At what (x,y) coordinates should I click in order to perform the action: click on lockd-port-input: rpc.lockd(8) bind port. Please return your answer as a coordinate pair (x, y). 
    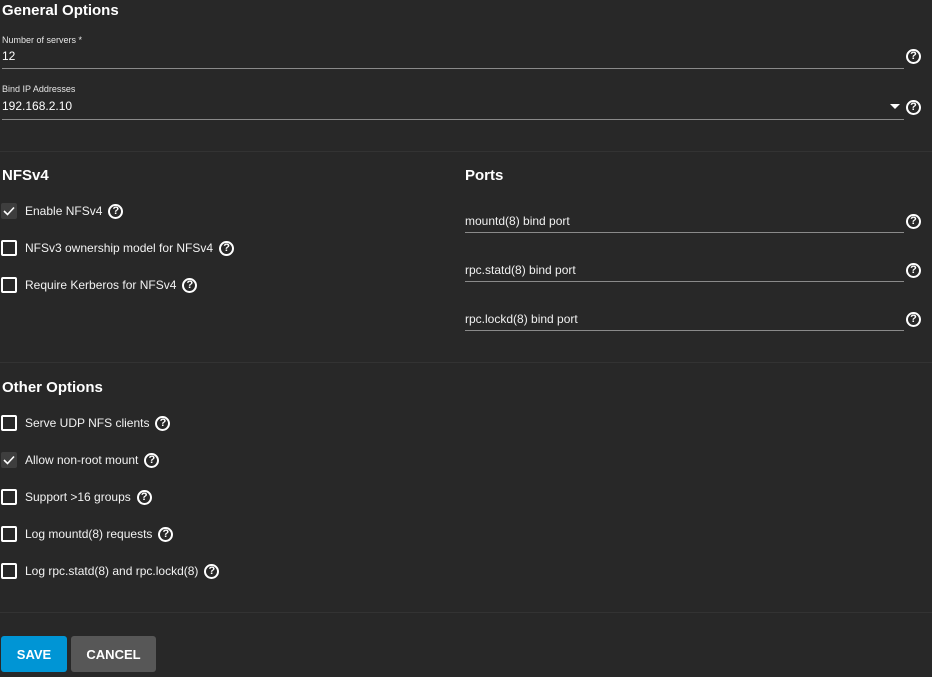
    Looking at the image, I should click on (521, 319).